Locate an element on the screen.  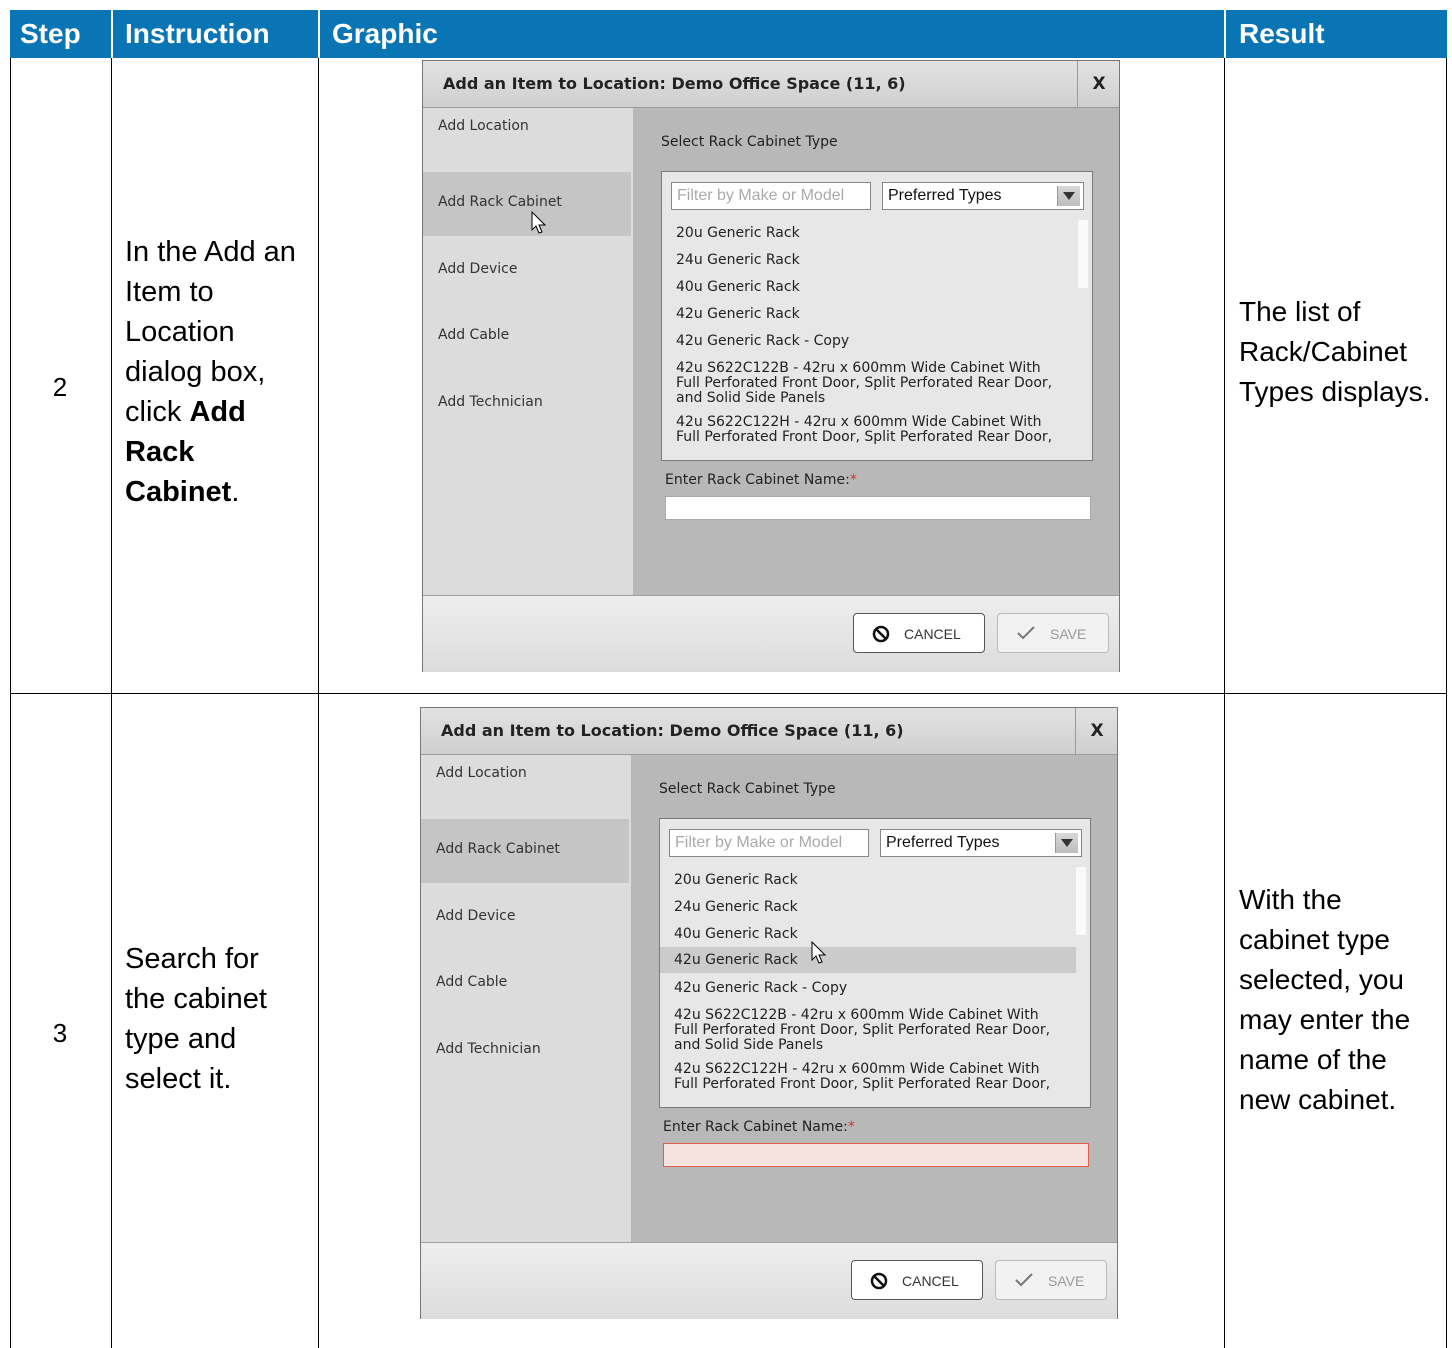
table-header: Step Instruction Graphic Result is located at coordinates (728, 34).